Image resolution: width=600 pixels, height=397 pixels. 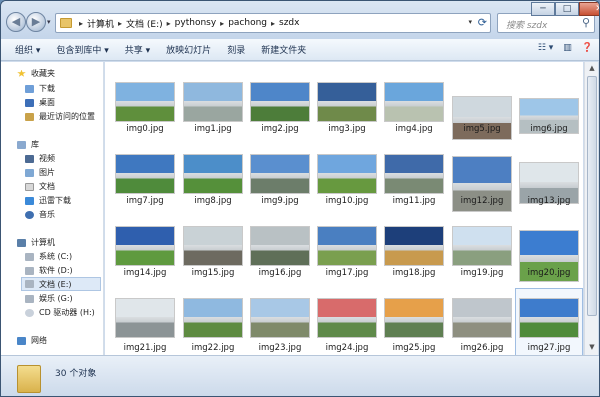 I want to click on new-folder-button: 新建文件夹, so click(x=283, y=49).